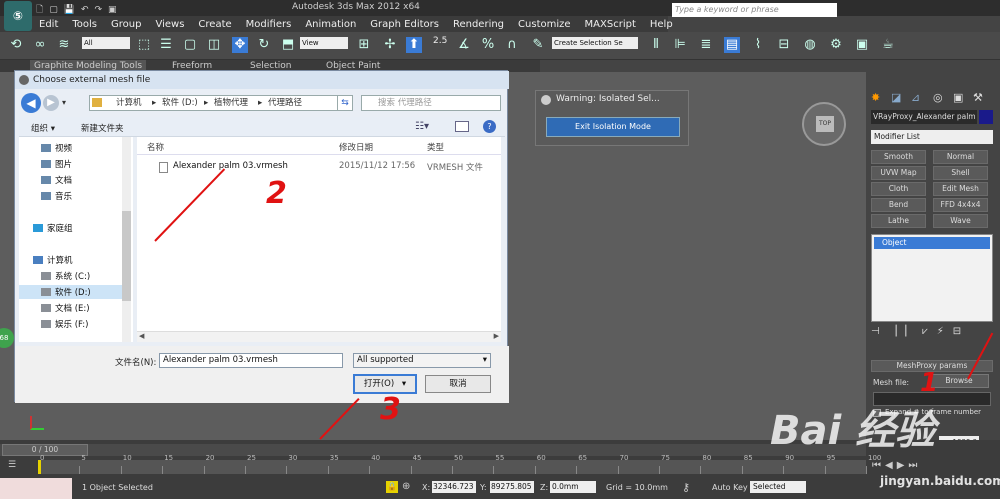 The height and width of the screenshot is (499, 1000). Describe the element at coordinates (888, 45) in the screenshot. I see `render-teapot-icon: ☕` at that location.